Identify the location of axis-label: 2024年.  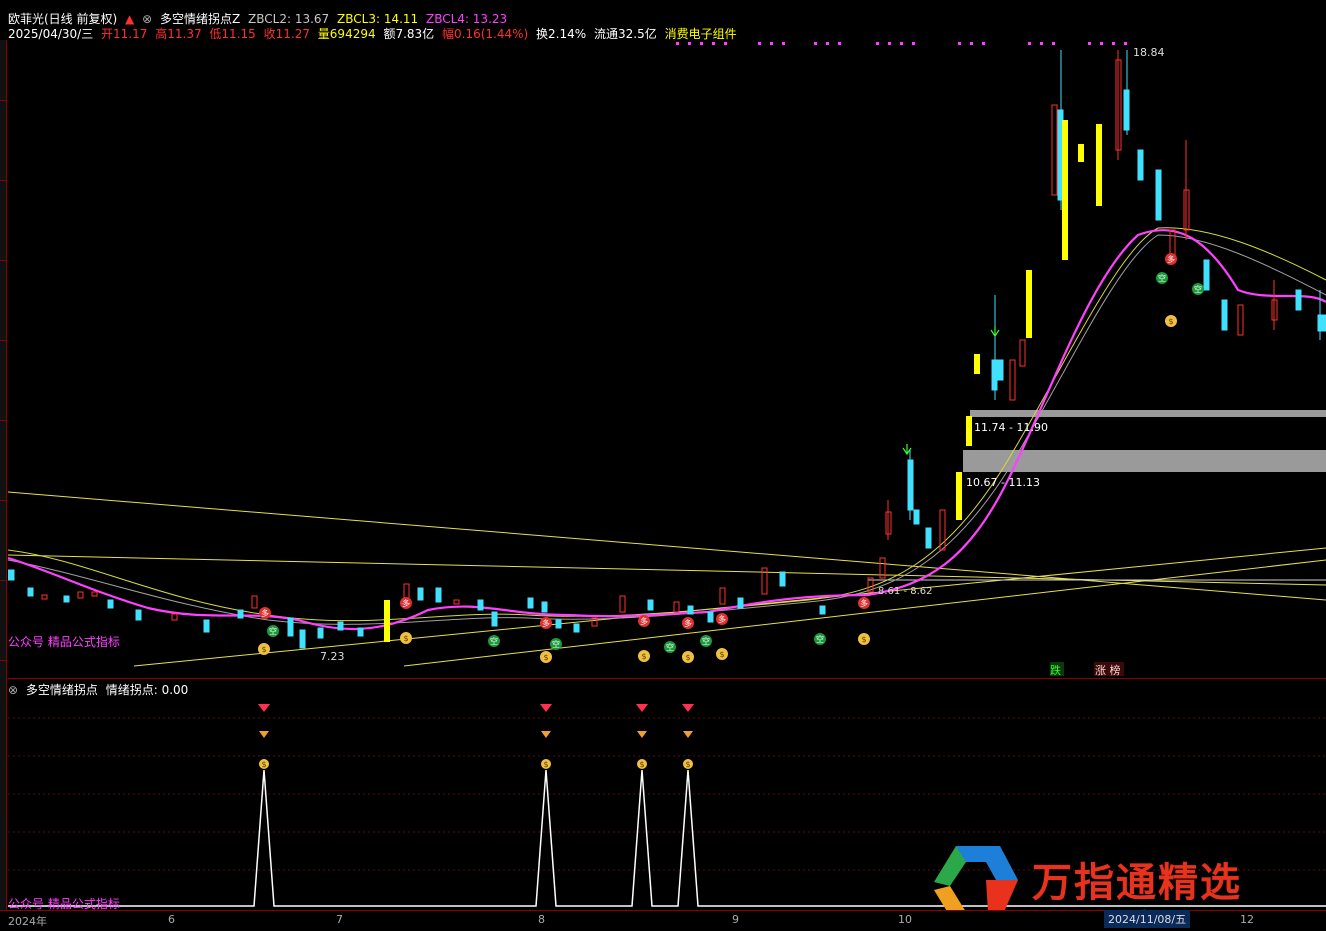
(27, 921).